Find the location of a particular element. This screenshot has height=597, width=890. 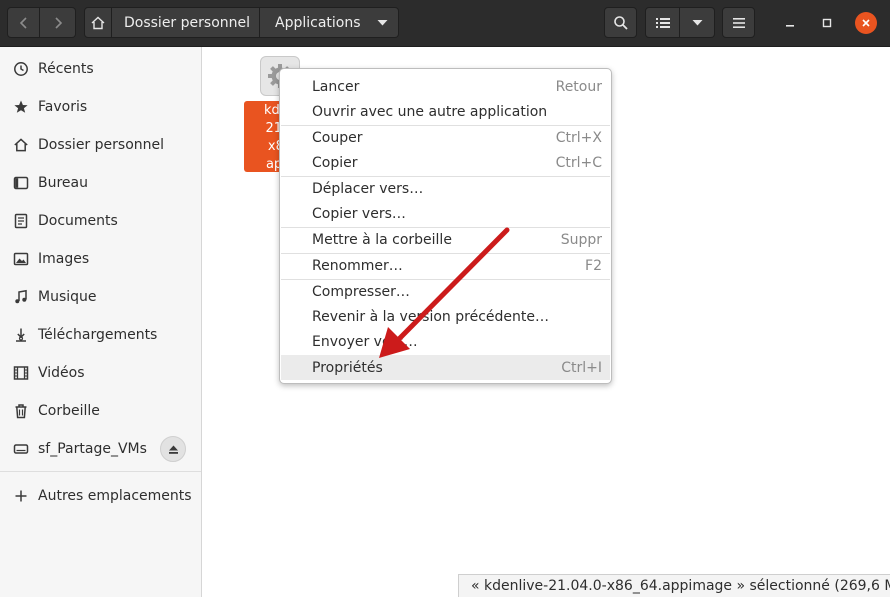

annotation-arrow is located at coordinates (444, 292).